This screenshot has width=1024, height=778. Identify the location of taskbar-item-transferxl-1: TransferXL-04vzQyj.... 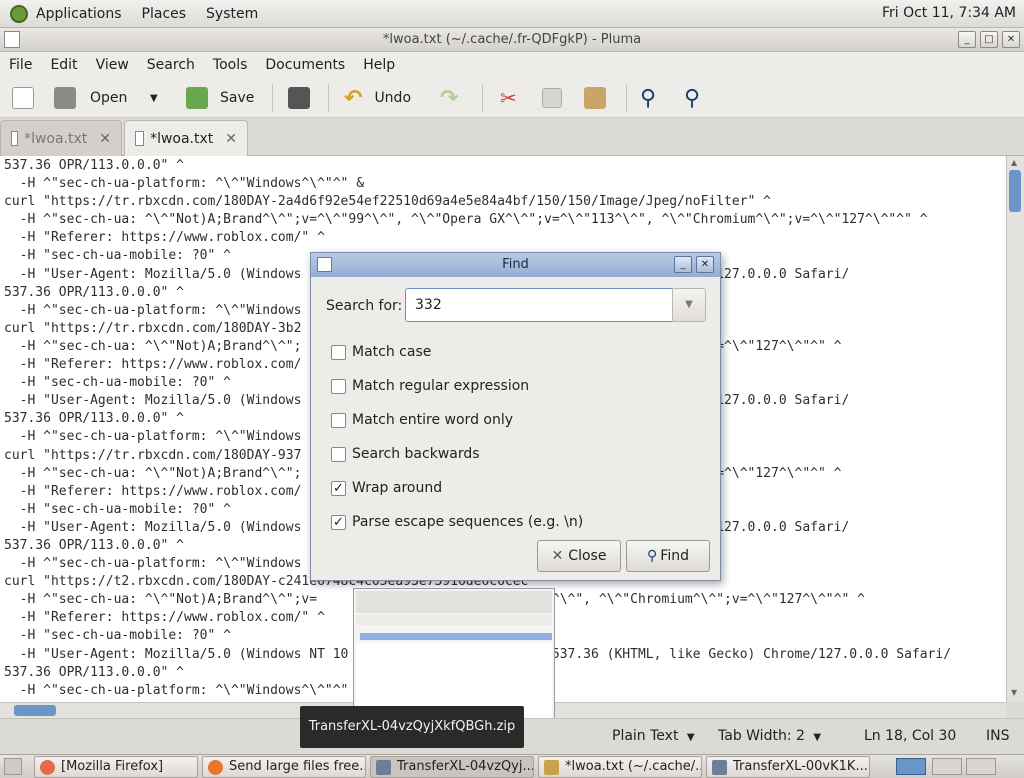
(452, 767).